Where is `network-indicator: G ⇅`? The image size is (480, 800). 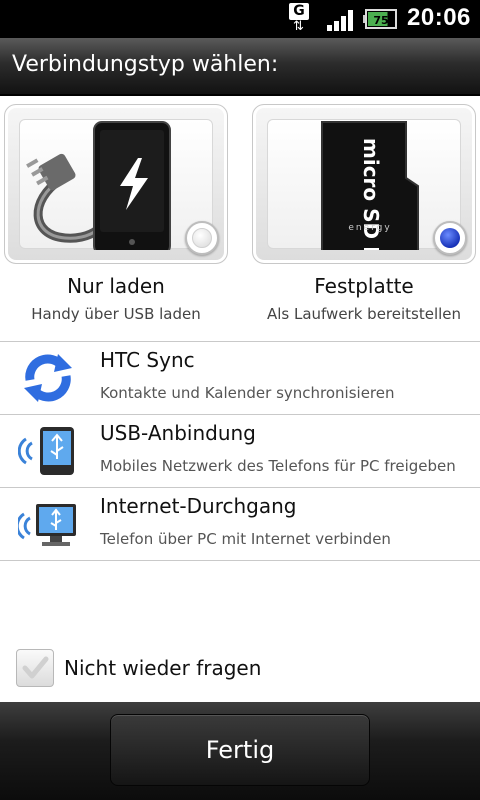 network-indicator: G ⇅ is located at coordinates (303, 19).